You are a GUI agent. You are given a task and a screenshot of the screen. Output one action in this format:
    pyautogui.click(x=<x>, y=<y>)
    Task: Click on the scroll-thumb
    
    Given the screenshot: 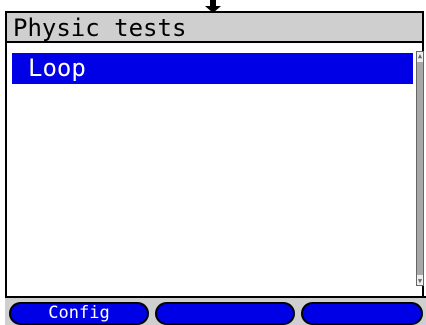 What is the action you would take?
    pyautogui.click(x=420, y=168)
    